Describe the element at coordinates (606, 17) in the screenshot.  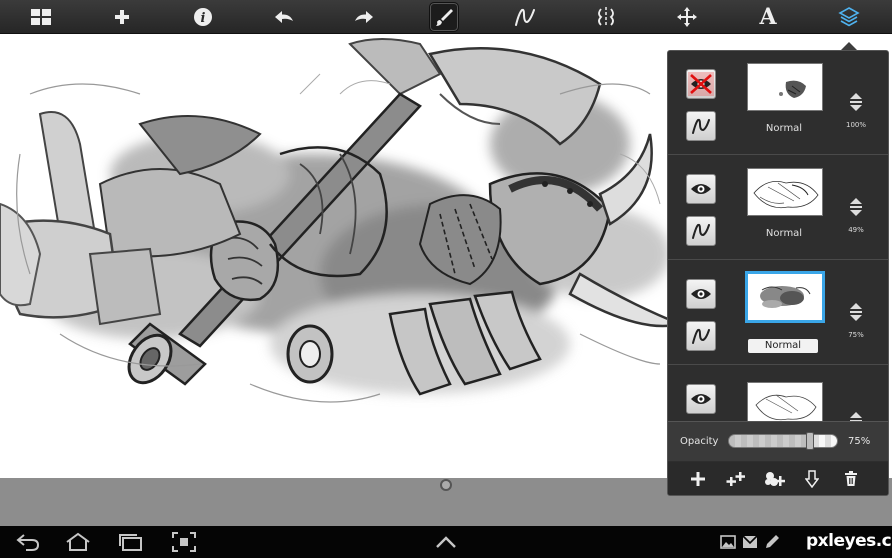
I see `symmetry-icon` at that location.